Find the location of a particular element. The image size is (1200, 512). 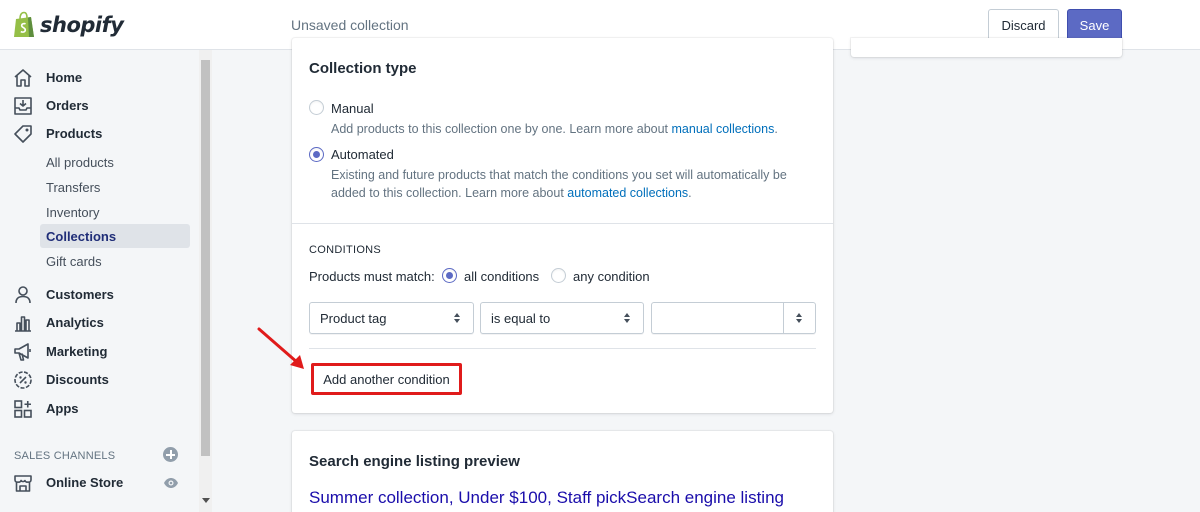

automated-collections-link: automated collections is located at coordinates (627, 193).